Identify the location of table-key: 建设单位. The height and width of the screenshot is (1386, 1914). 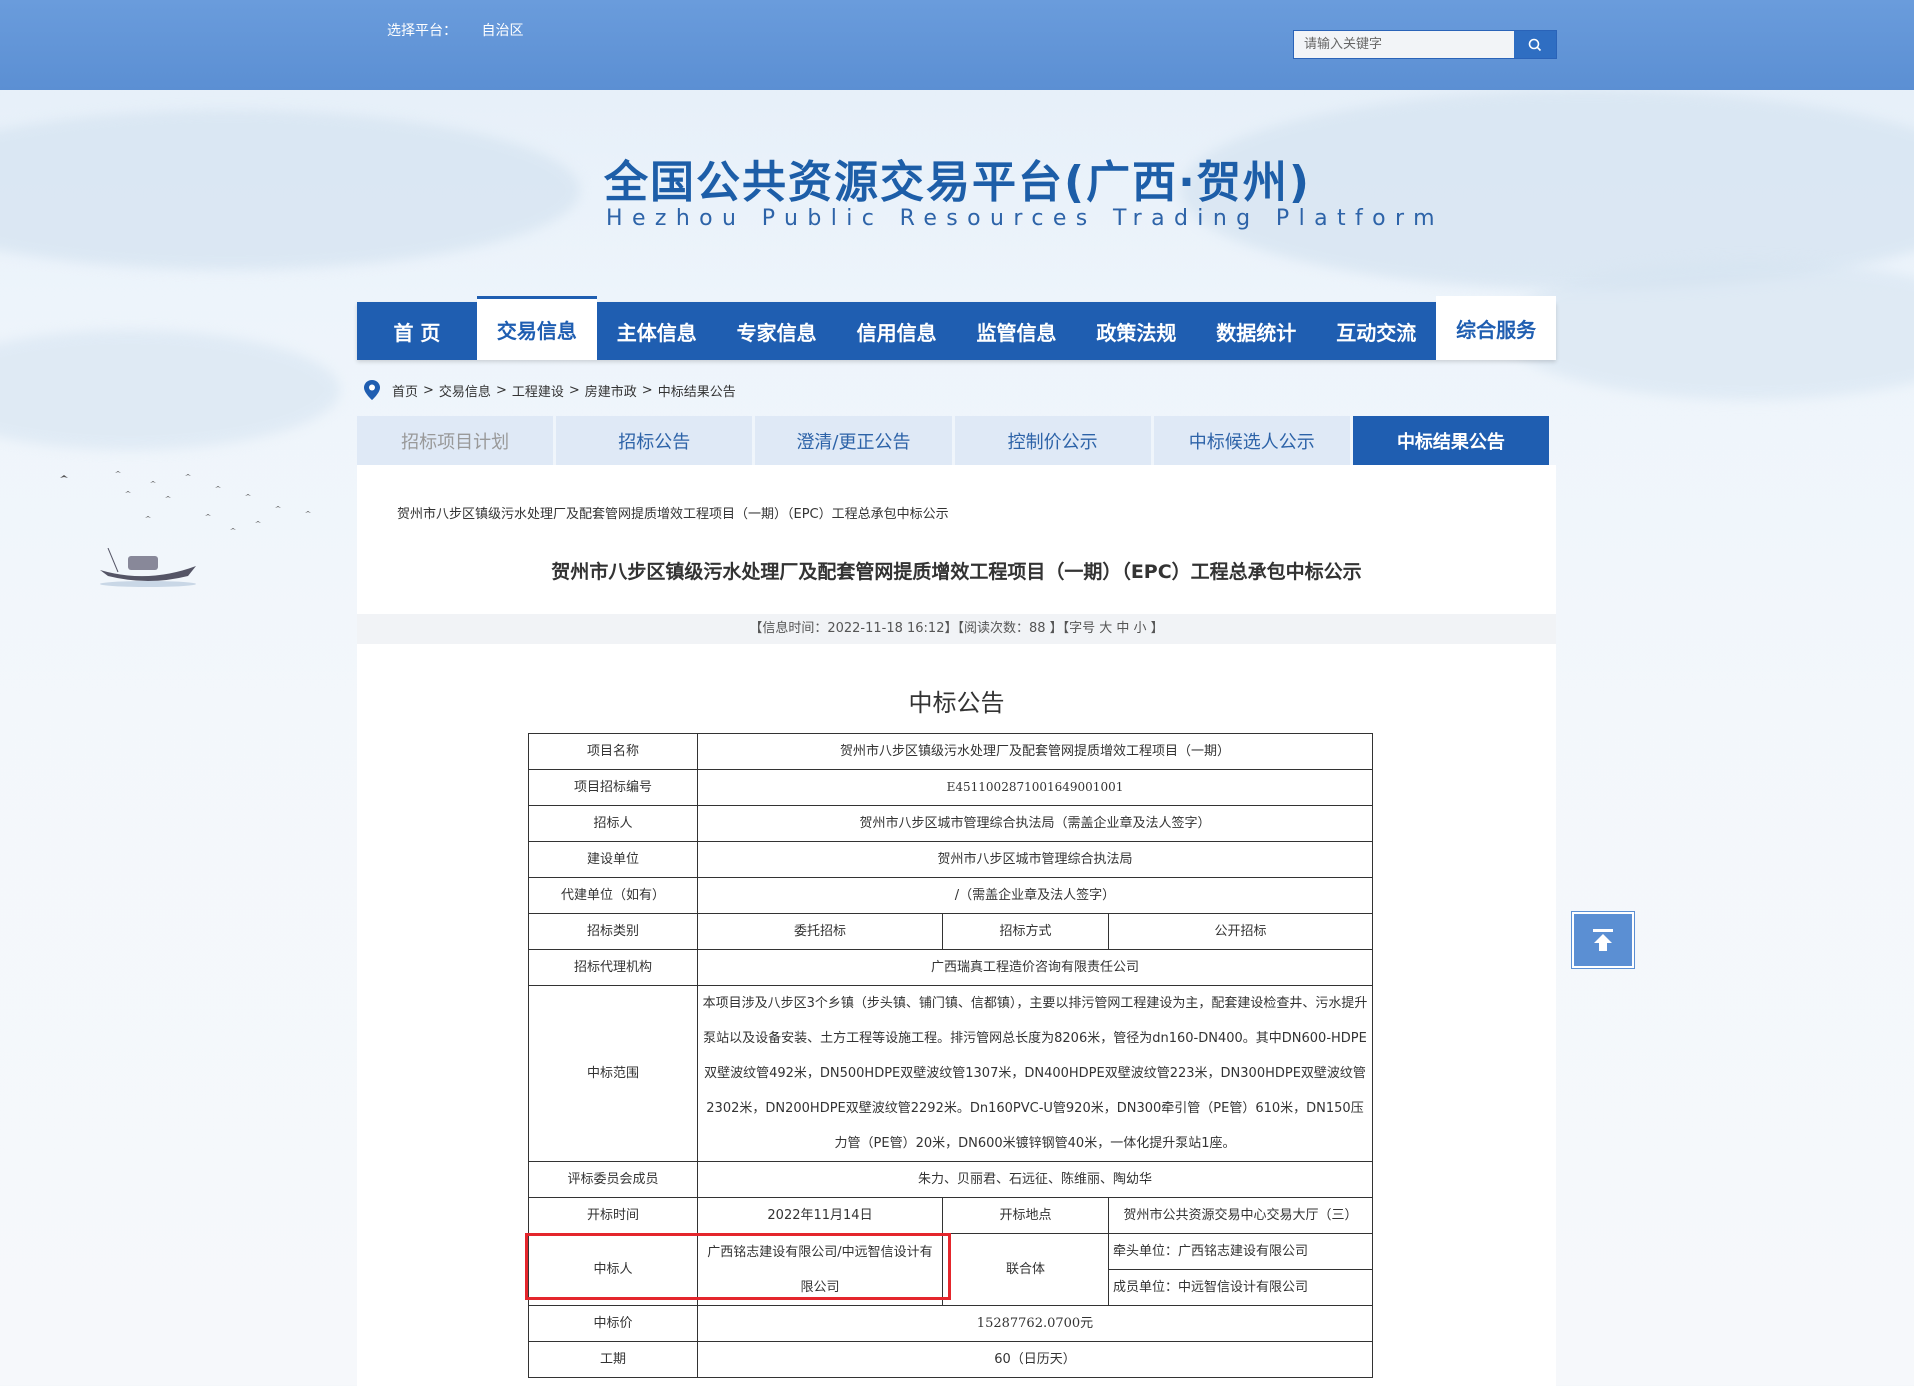
(613, 859).